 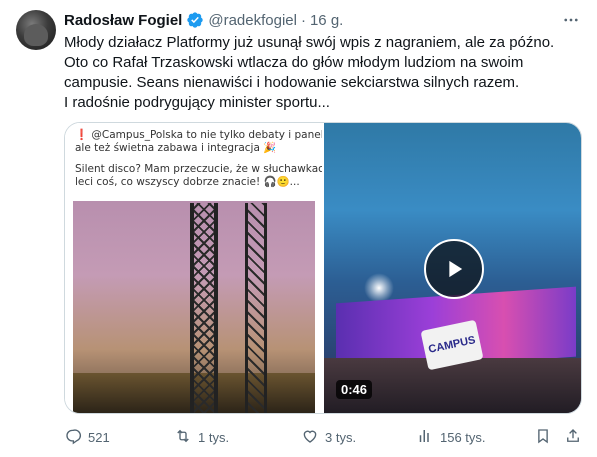 I want to click on retweet-count: 1 tys., so click(x=214, y=437).